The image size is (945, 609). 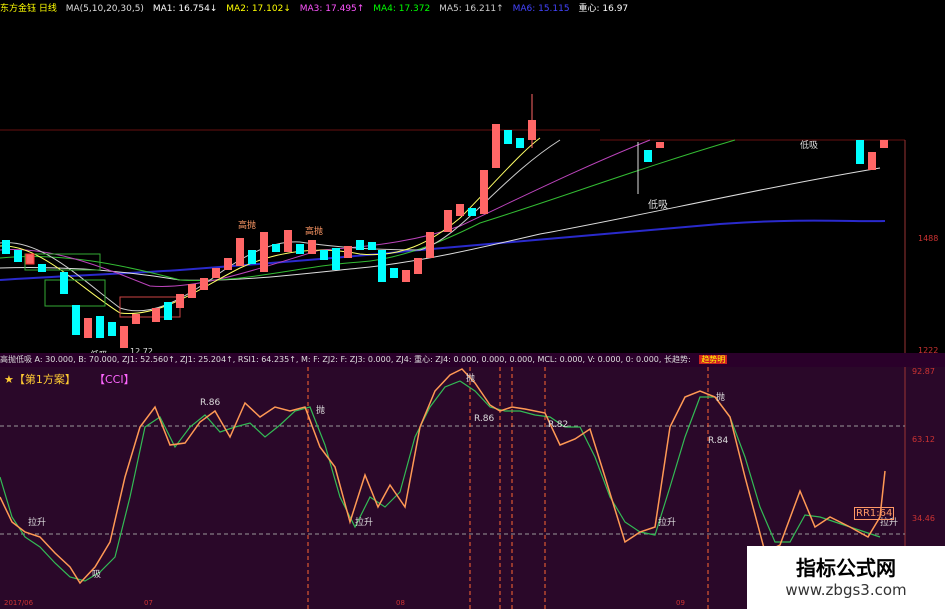 What do you see at coordinates (148, 603) in the screenshot?
I see `date-label-2: 07` at bounding box center [148, 603].